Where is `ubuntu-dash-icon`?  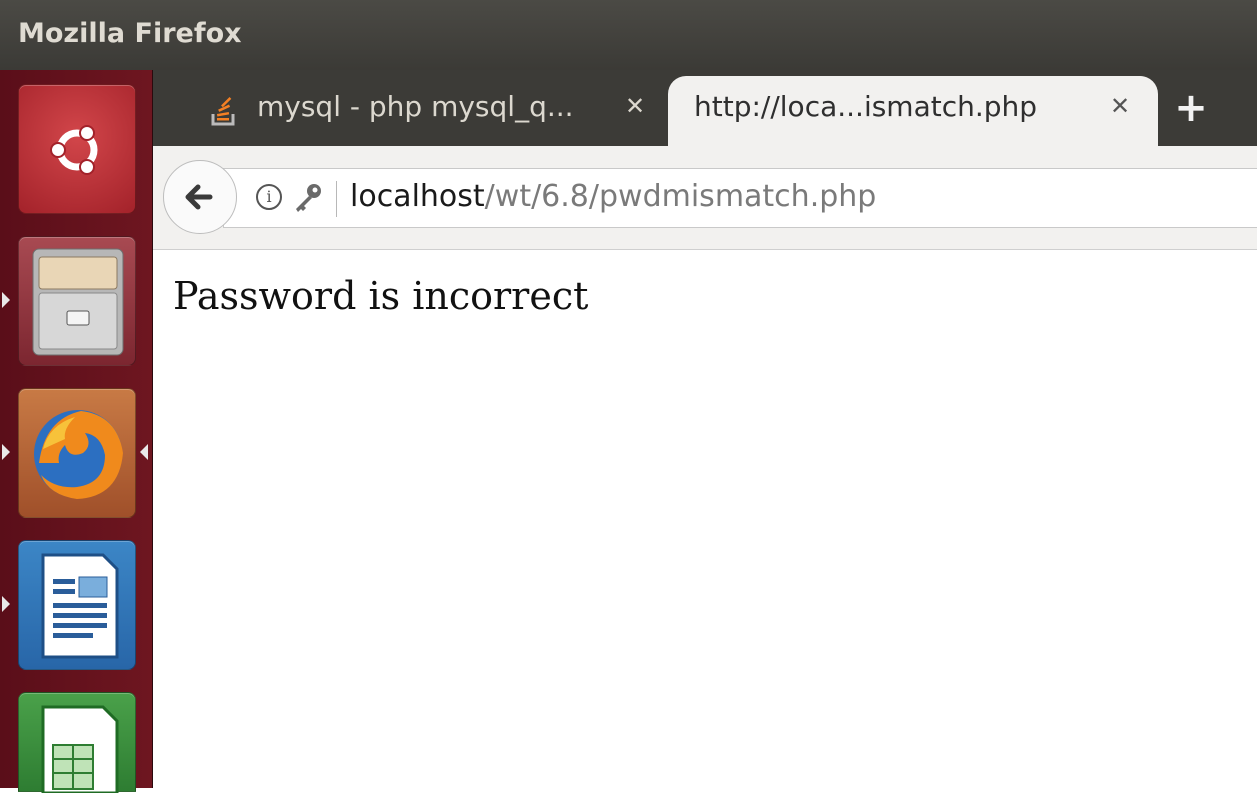 ubuntu-dash-icon is located at coordinates (77, 149).